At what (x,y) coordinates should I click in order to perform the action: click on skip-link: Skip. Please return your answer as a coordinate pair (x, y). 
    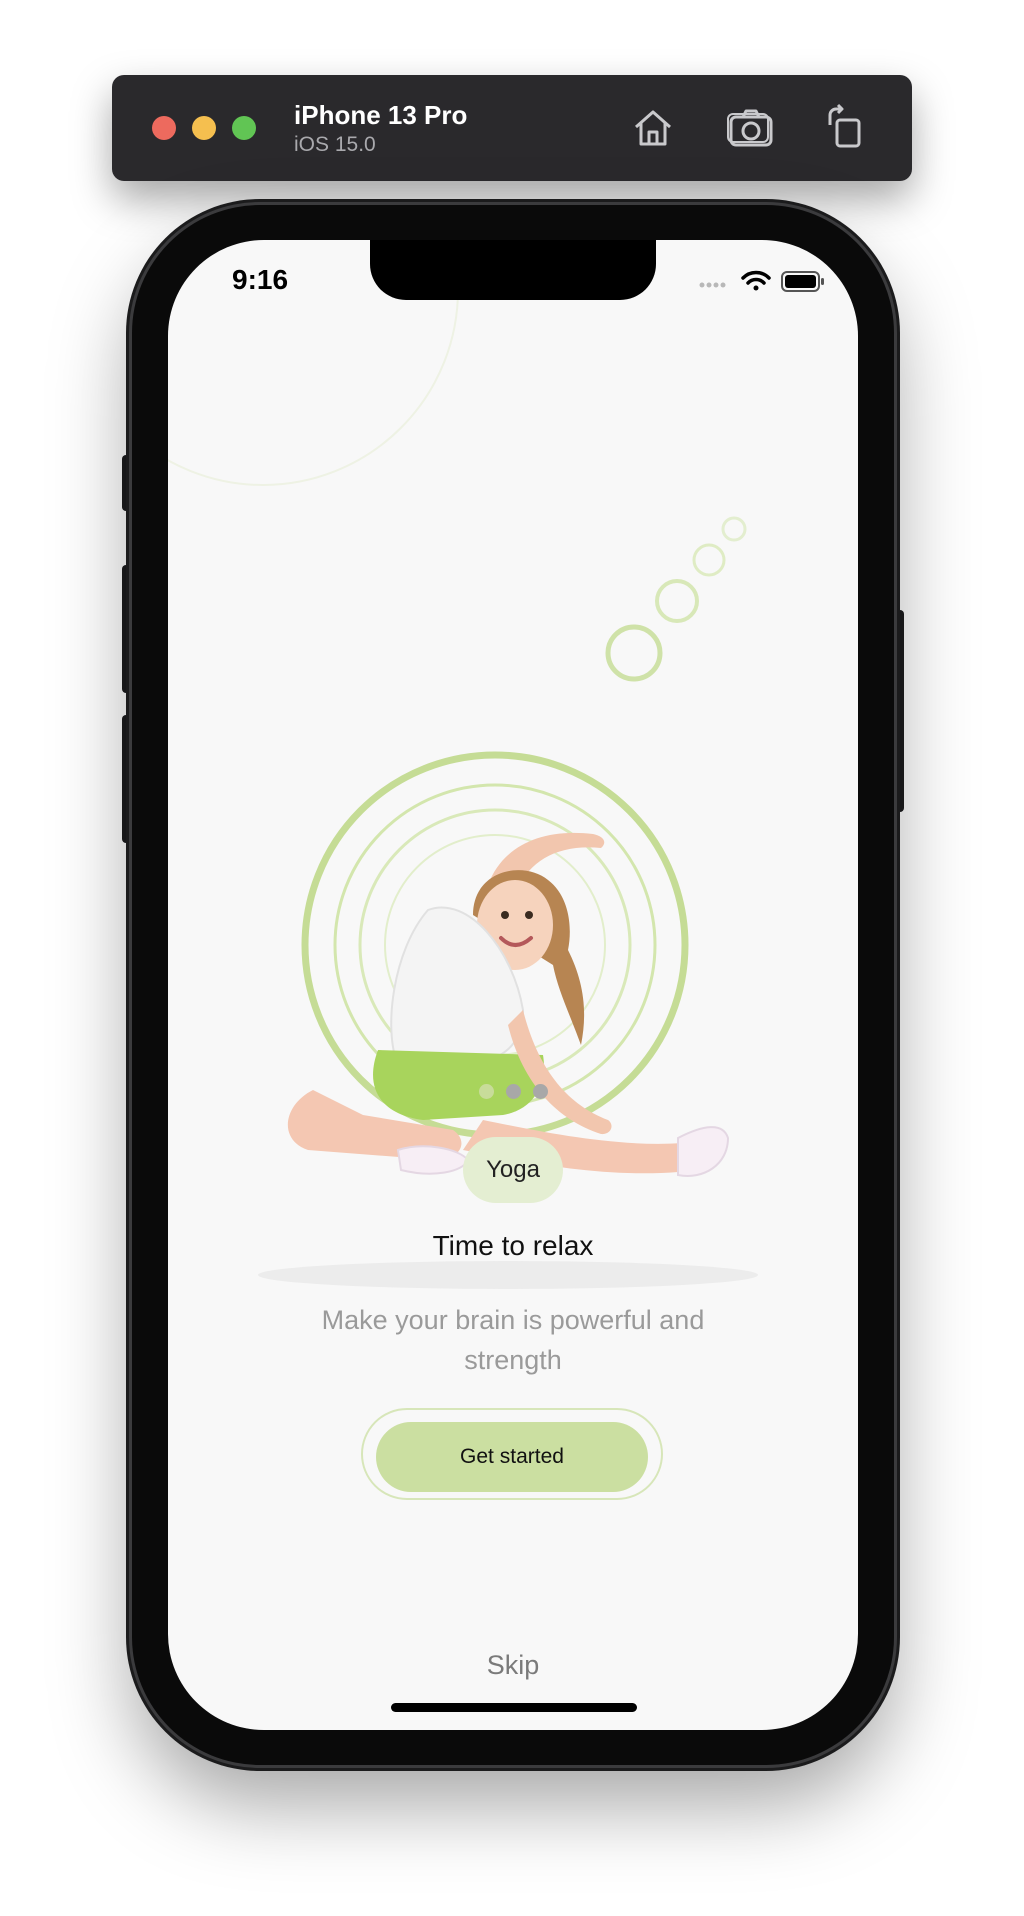
    Looking at the image, I should click on (513, 1665).